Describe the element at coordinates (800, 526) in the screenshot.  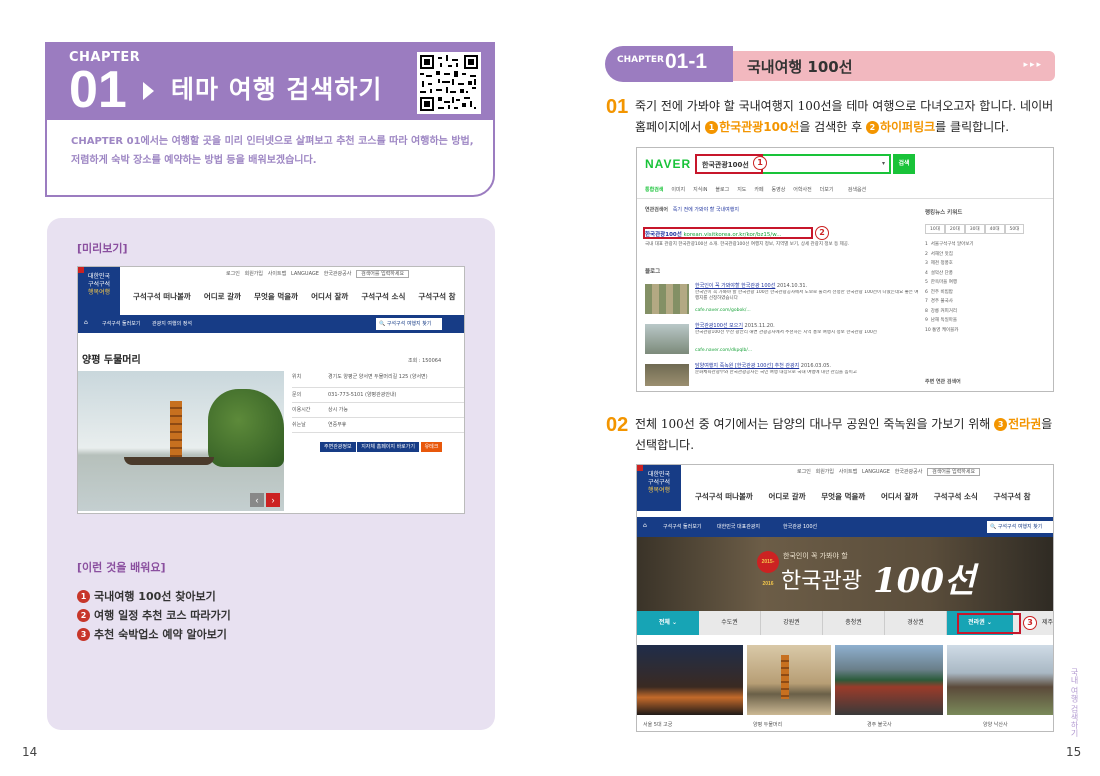
I see `breadcrumb-item: 한국관광 100선` at that location.